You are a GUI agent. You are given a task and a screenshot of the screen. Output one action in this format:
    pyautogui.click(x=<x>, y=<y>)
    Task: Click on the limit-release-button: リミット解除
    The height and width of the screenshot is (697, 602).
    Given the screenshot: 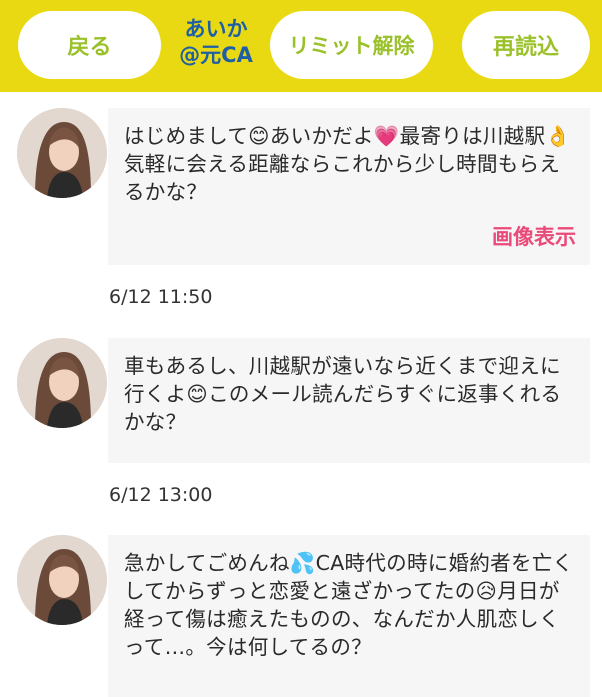 What is the action you would take?
    pyautogui.click(x=351, y=45)
    